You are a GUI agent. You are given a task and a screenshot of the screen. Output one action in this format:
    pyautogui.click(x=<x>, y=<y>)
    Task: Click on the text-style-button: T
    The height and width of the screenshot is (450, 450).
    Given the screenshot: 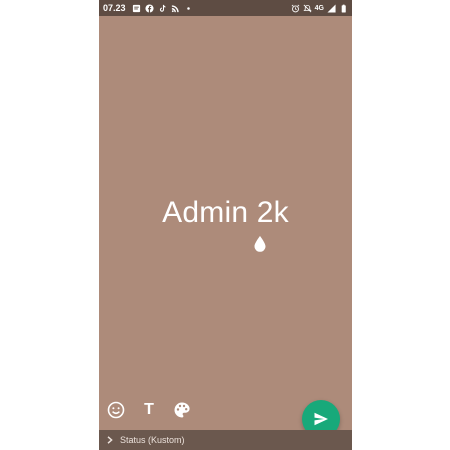 What is the action you would take?
    pyautogui.click(x=149, y=410)
    